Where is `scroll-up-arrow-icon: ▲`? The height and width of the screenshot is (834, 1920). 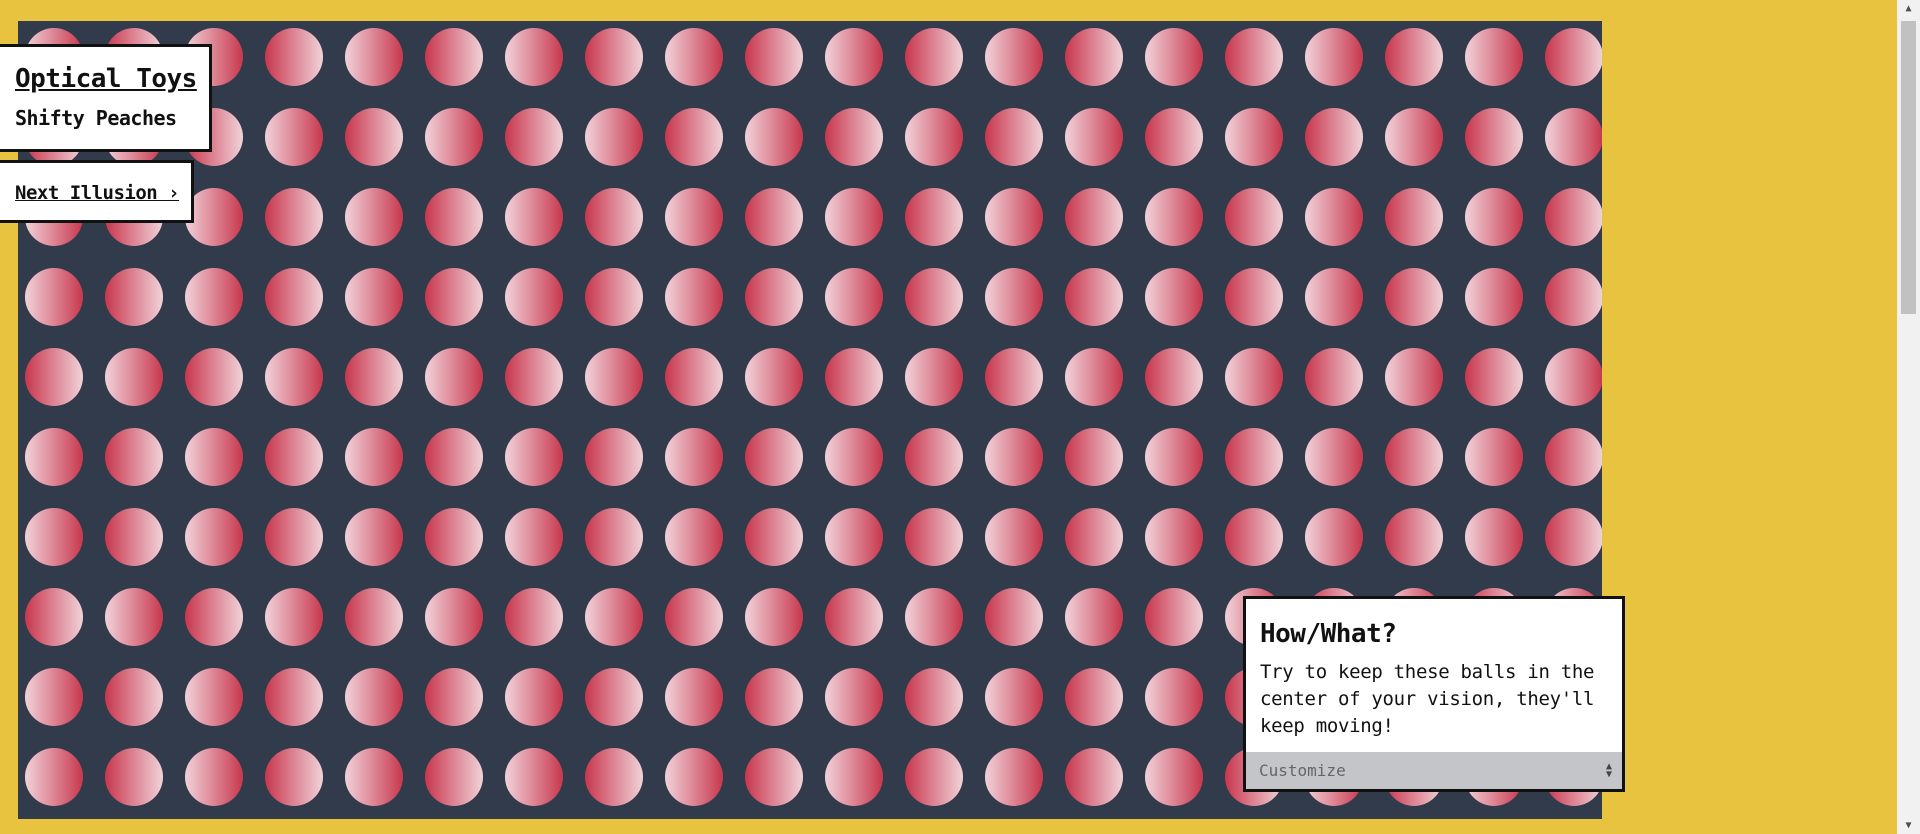 scroll-up-arrow-icon: ▲ is located at coordinates (1908, 8).